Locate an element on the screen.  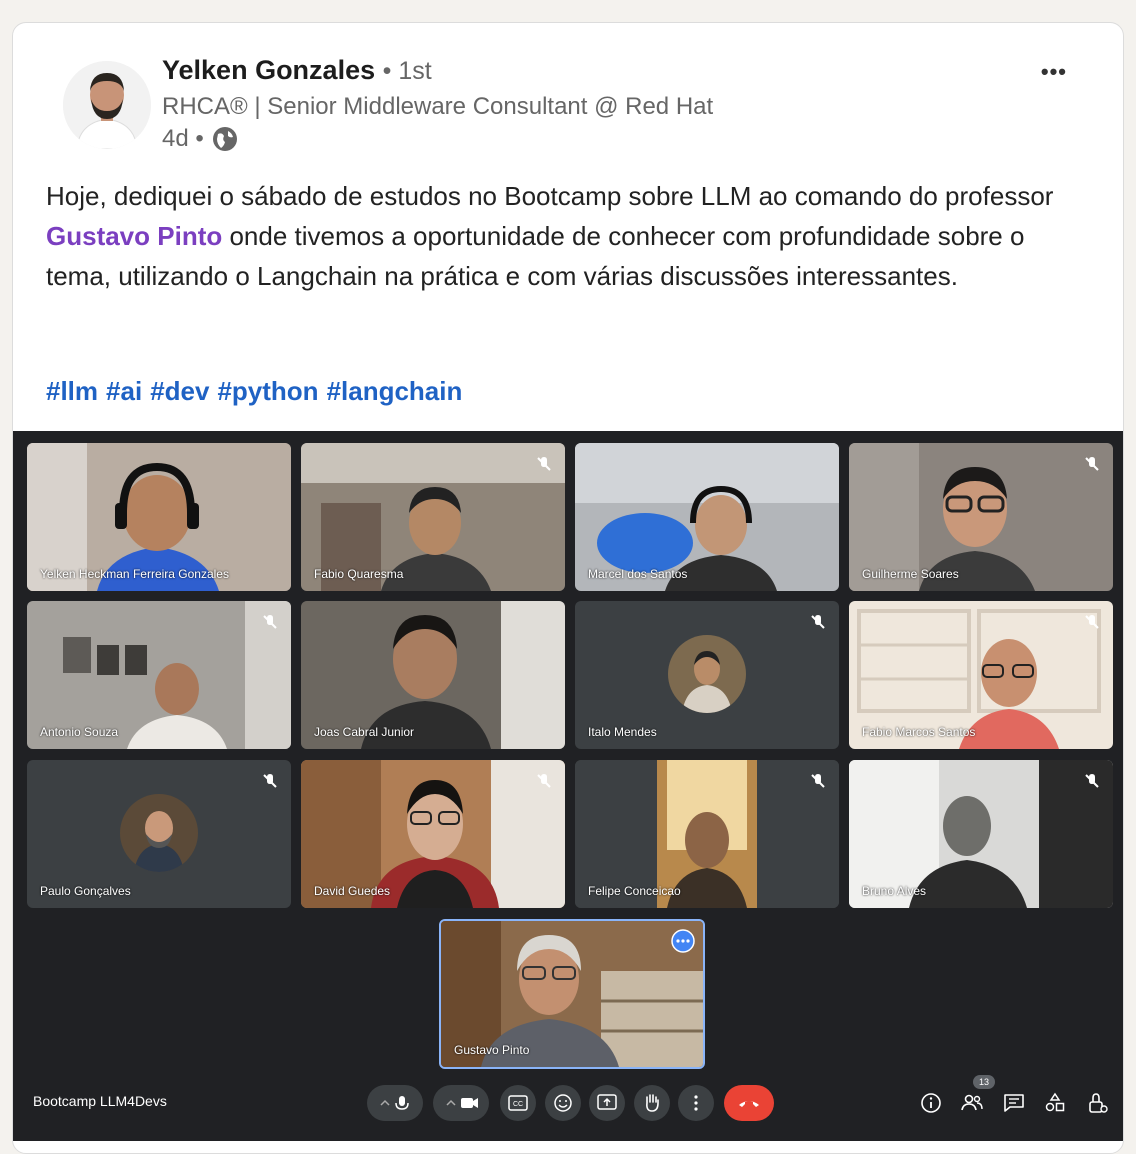
participant-tile: David Guedes is located at coordinates (433, 834).